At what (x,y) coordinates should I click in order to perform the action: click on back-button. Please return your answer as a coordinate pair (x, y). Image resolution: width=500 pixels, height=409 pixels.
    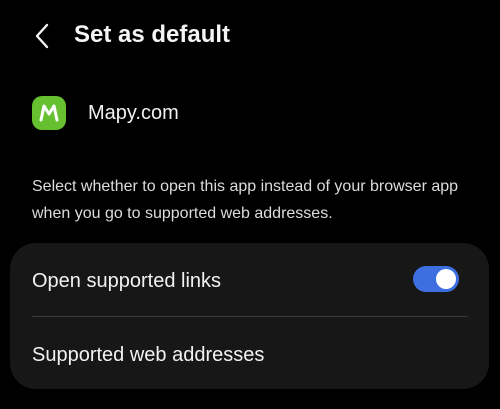
    Looking at the image, I should click on (42, 36).